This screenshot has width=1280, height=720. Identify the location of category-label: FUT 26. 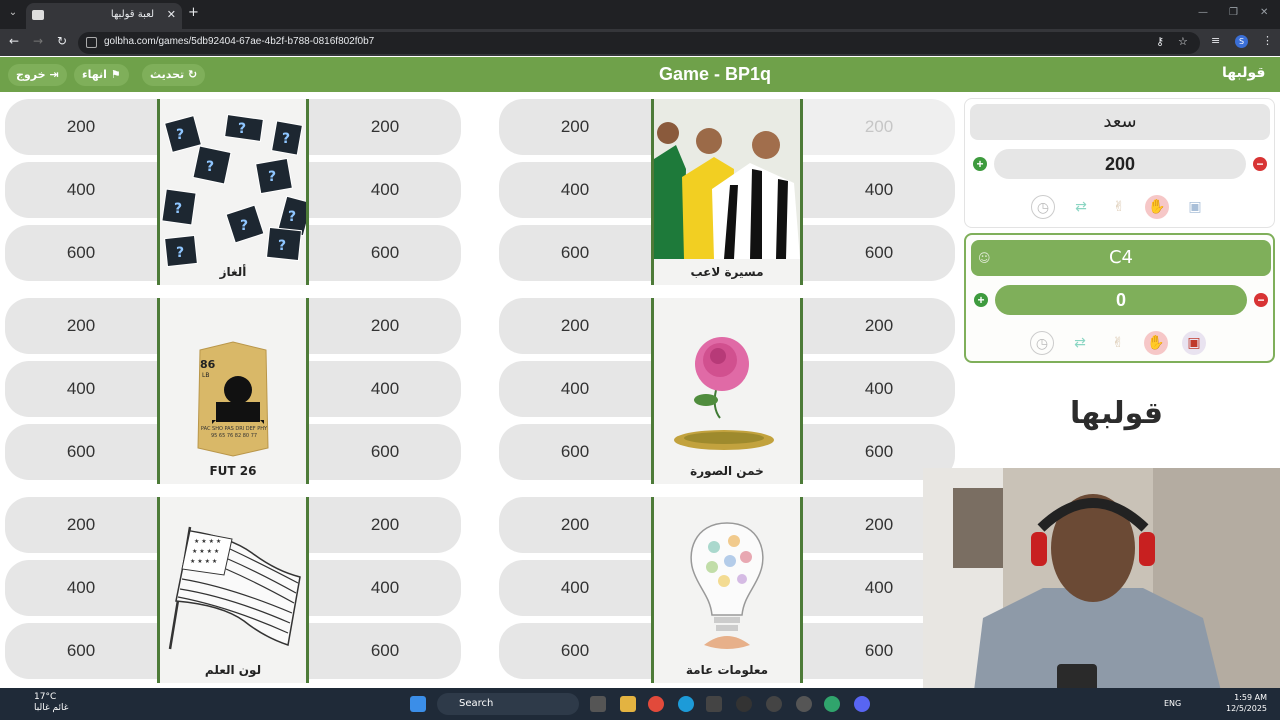
(233, 471).